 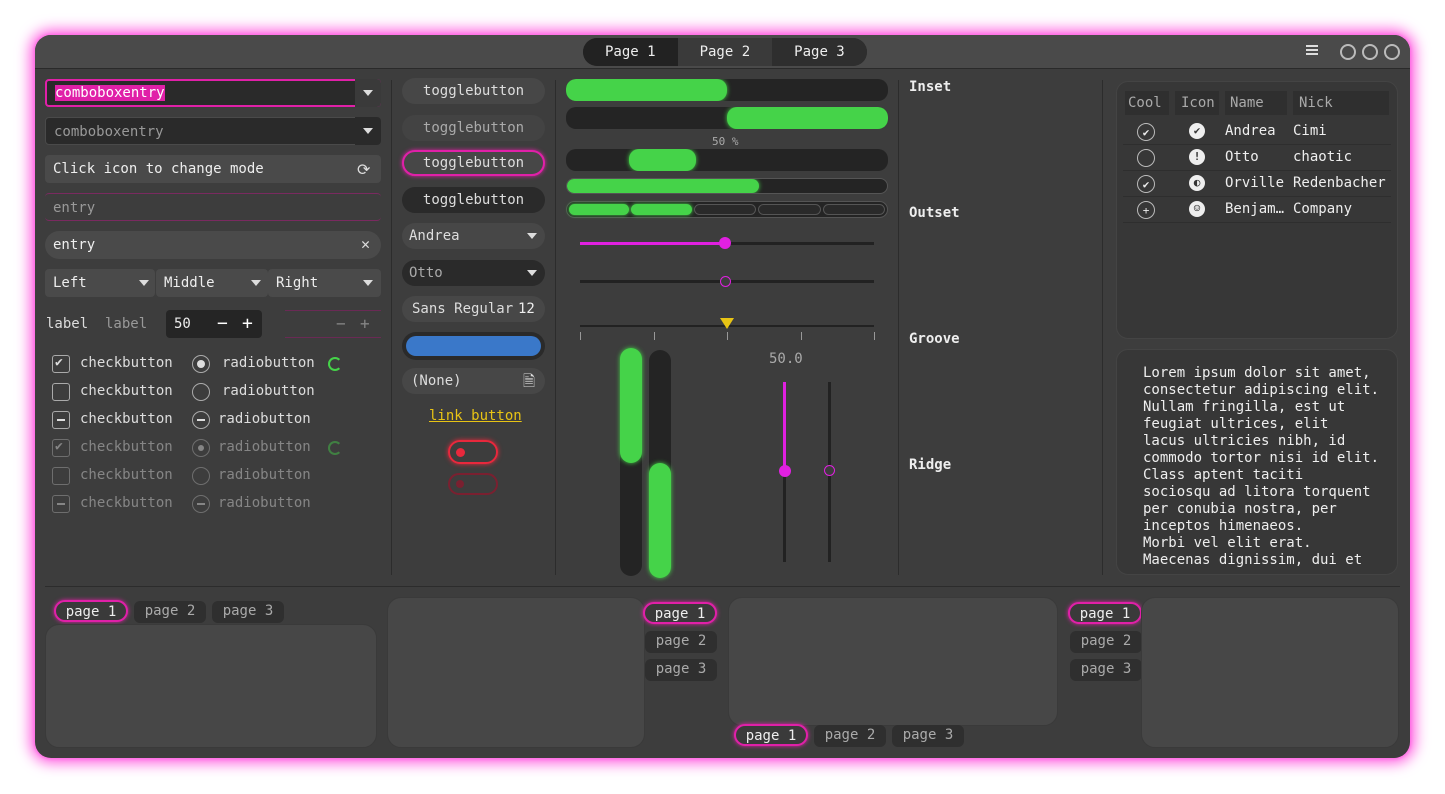 I want to click on color-swatch, so click(x=473, y=346).